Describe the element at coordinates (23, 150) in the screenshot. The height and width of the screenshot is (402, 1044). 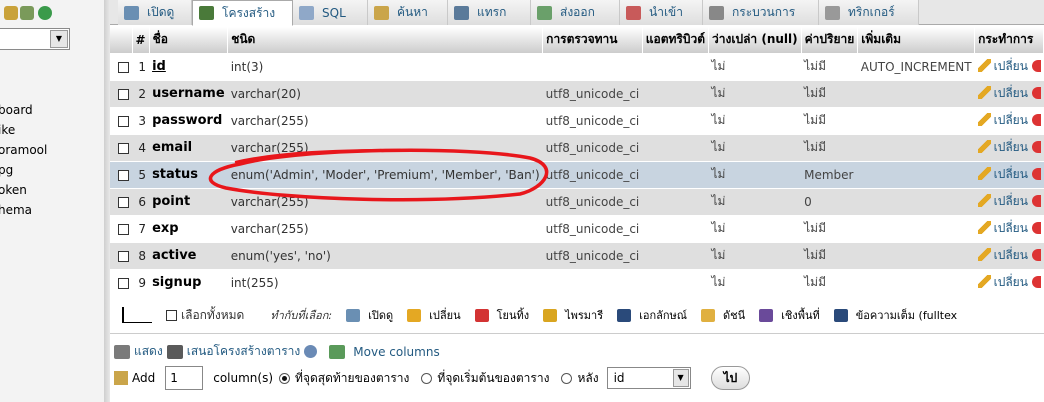
I see `sidebar-item-table: oramool` at that location.